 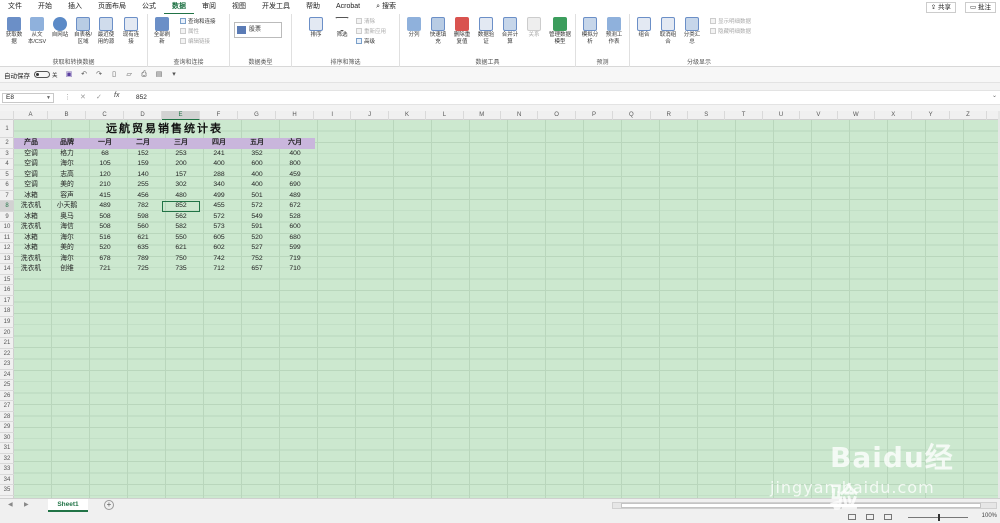 What do you see at coordinates (938, 517) in the screenshot?
I see `zoom-slider` at bounding box center [938, 517].